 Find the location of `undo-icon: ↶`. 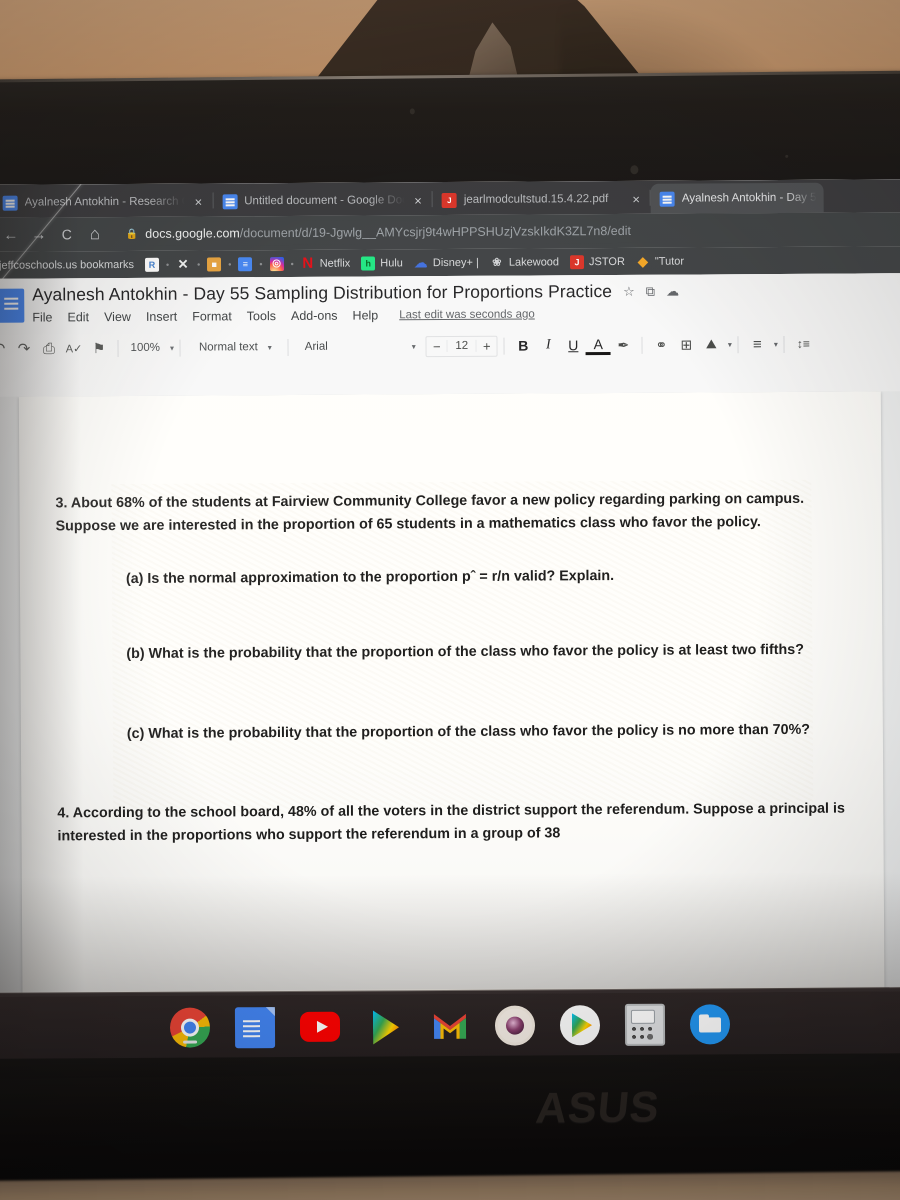

undo-icon: ↶ is located at coordinates (6, 349).